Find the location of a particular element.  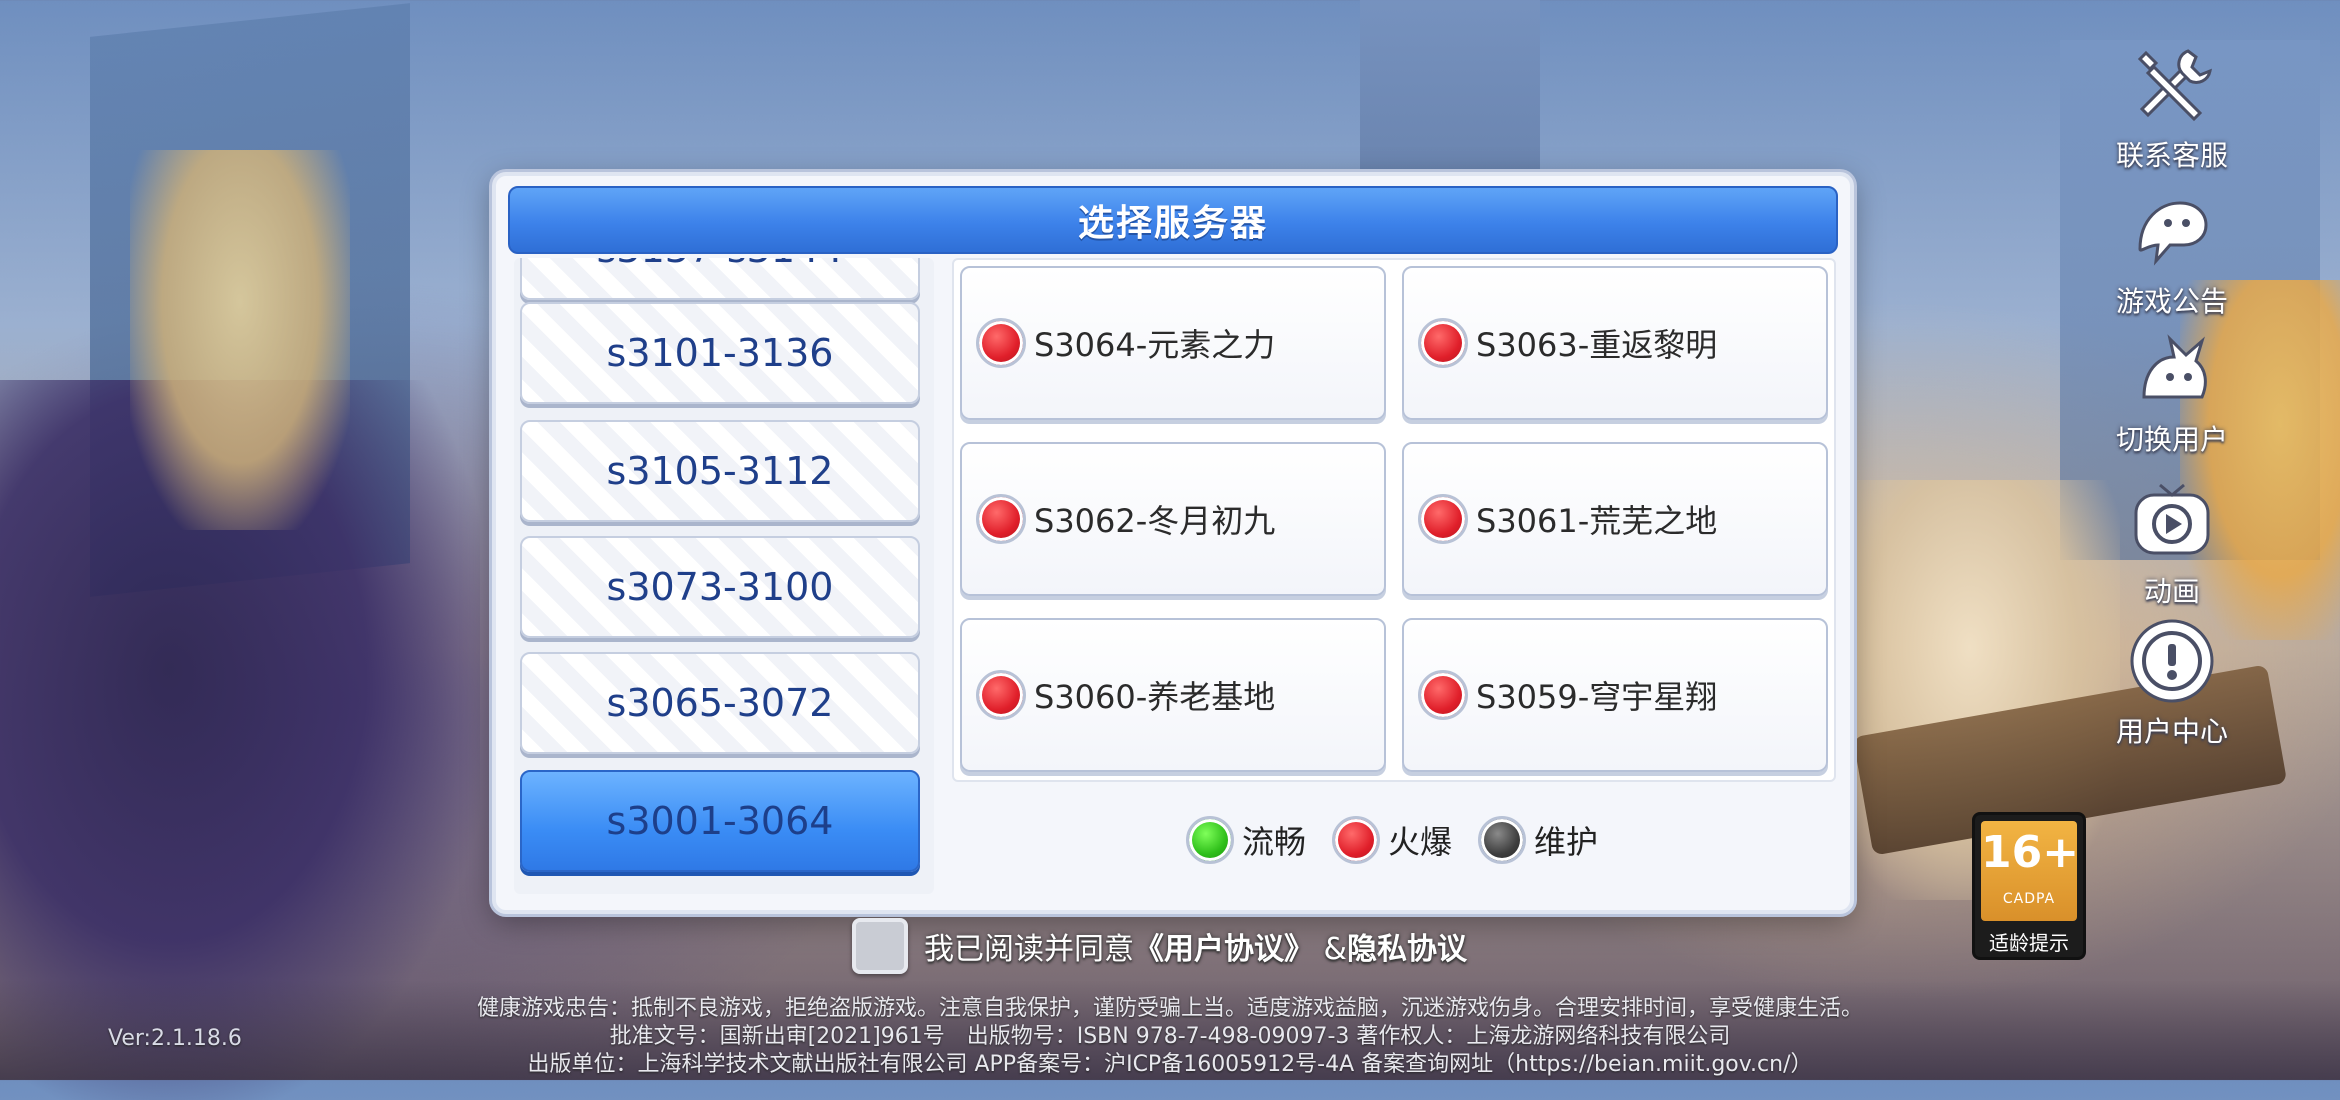

age-rating-badge: 16+ CADPA 适龄提示 is located at coordinates (2029, 886).